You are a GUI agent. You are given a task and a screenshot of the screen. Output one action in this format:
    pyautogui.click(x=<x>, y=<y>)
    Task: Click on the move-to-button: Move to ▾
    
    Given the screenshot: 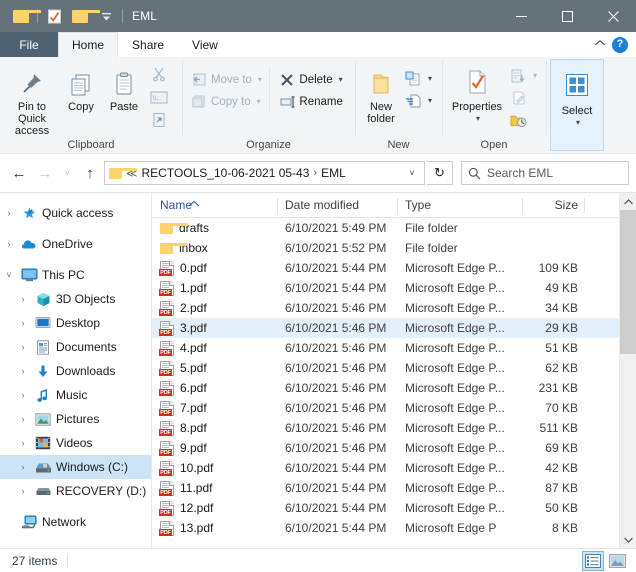 What is the action you would take?
    pyautogui.click(x=227, y=79)
    